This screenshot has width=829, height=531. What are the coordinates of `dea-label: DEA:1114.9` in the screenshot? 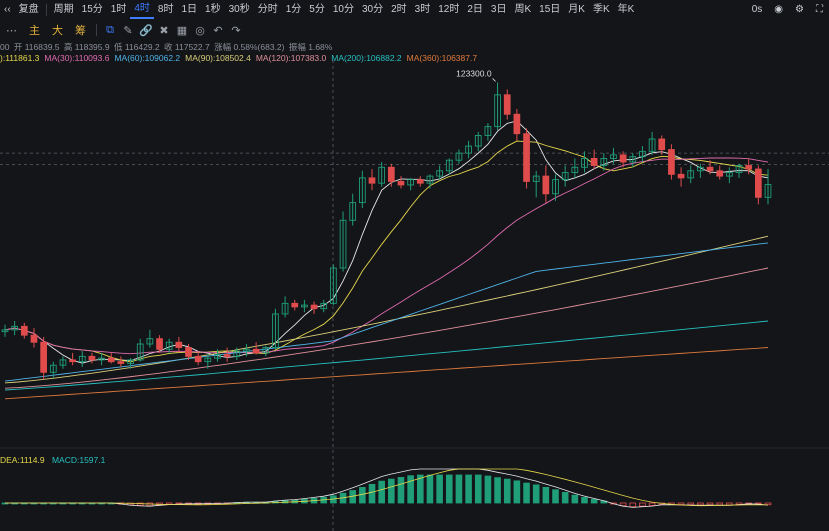 It's located at (22, 460).